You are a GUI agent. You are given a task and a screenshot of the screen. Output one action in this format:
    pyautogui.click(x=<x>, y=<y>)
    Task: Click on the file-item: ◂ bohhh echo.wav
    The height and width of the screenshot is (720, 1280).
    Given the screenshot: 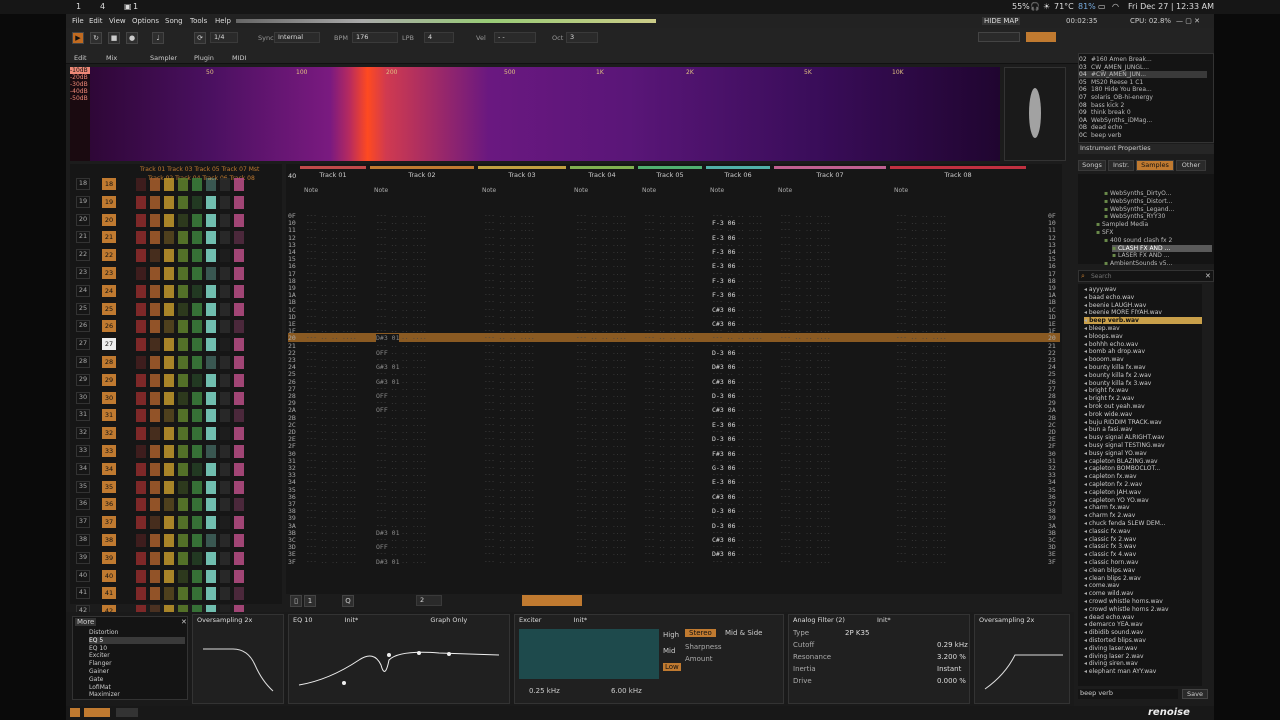 What is the action you would take?
    pyautogui.click(x=1143, y=344)
    